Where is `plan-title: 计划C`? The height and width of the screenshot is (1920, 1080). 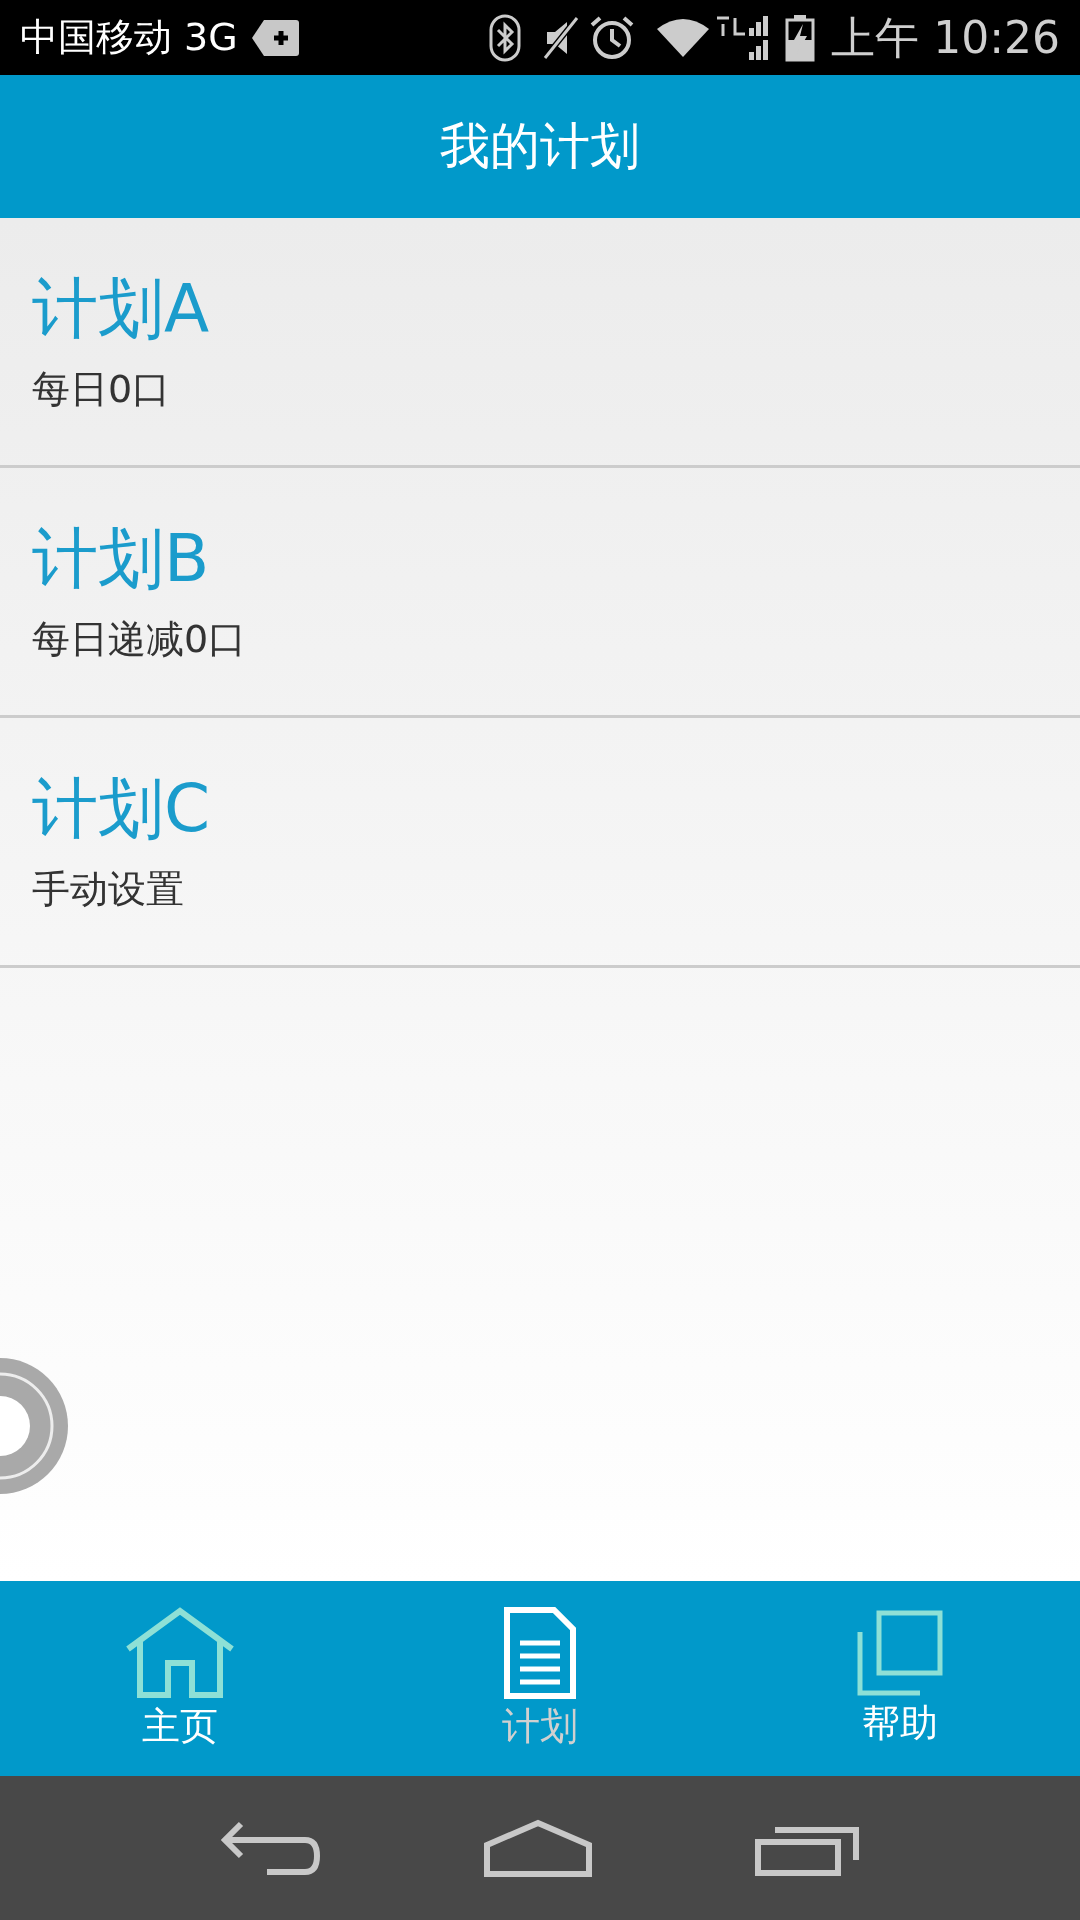 plan-title: 计划C is located at coordinates (122, 808).